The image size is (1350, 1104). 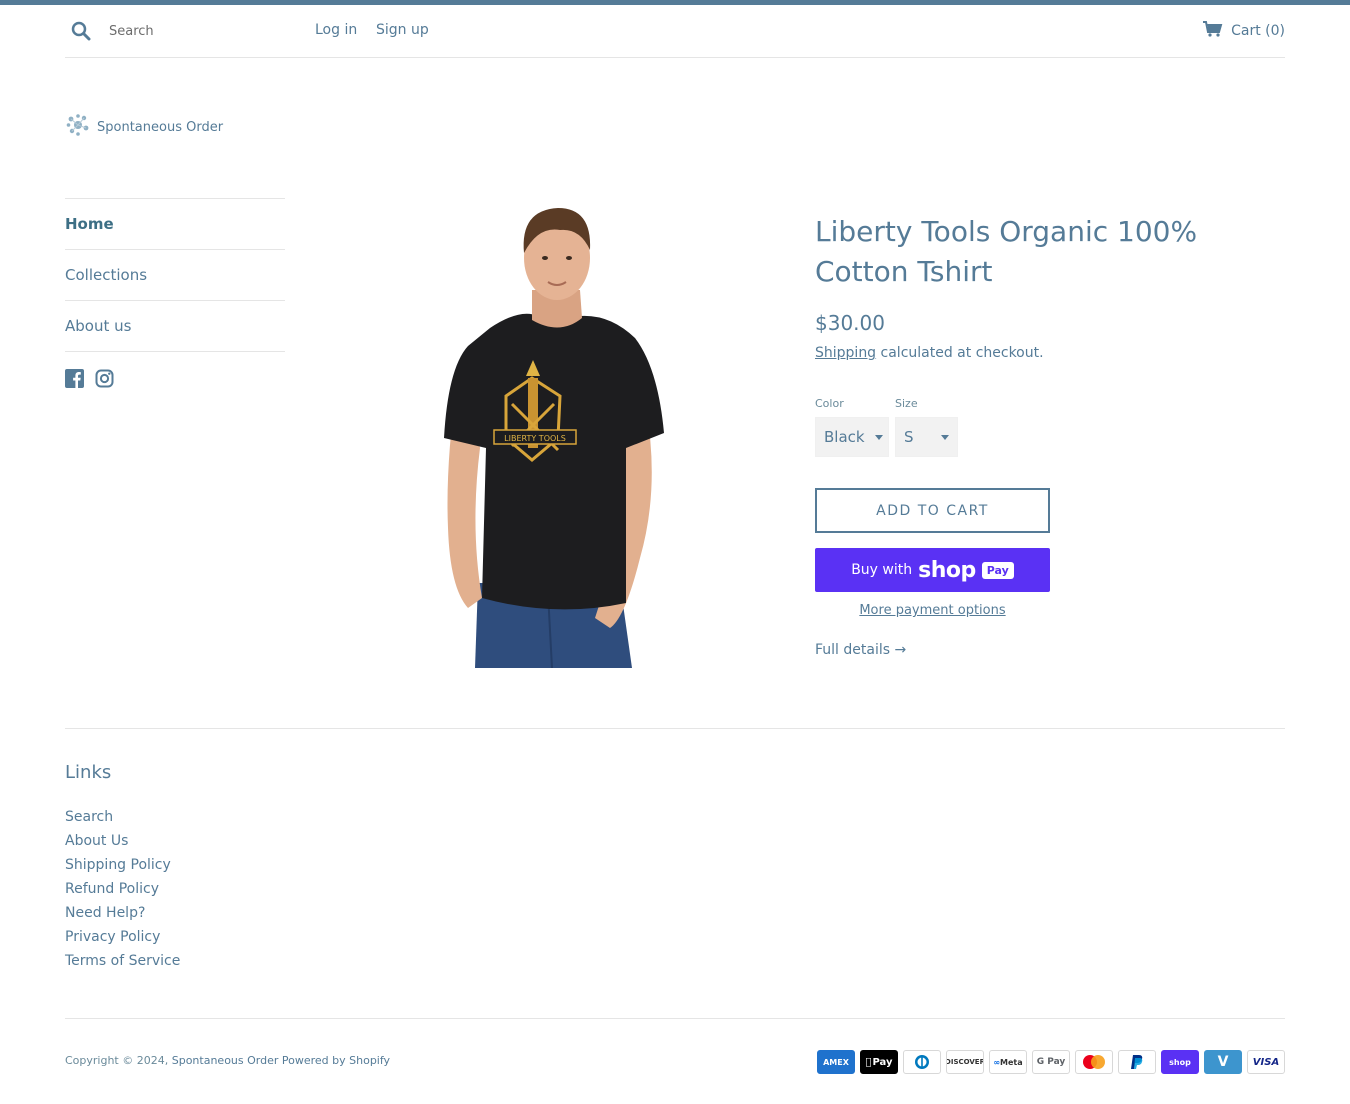 I want to click on buy-with-shoppay-button: Buy with shop Pay, so click(x=932, y=570).